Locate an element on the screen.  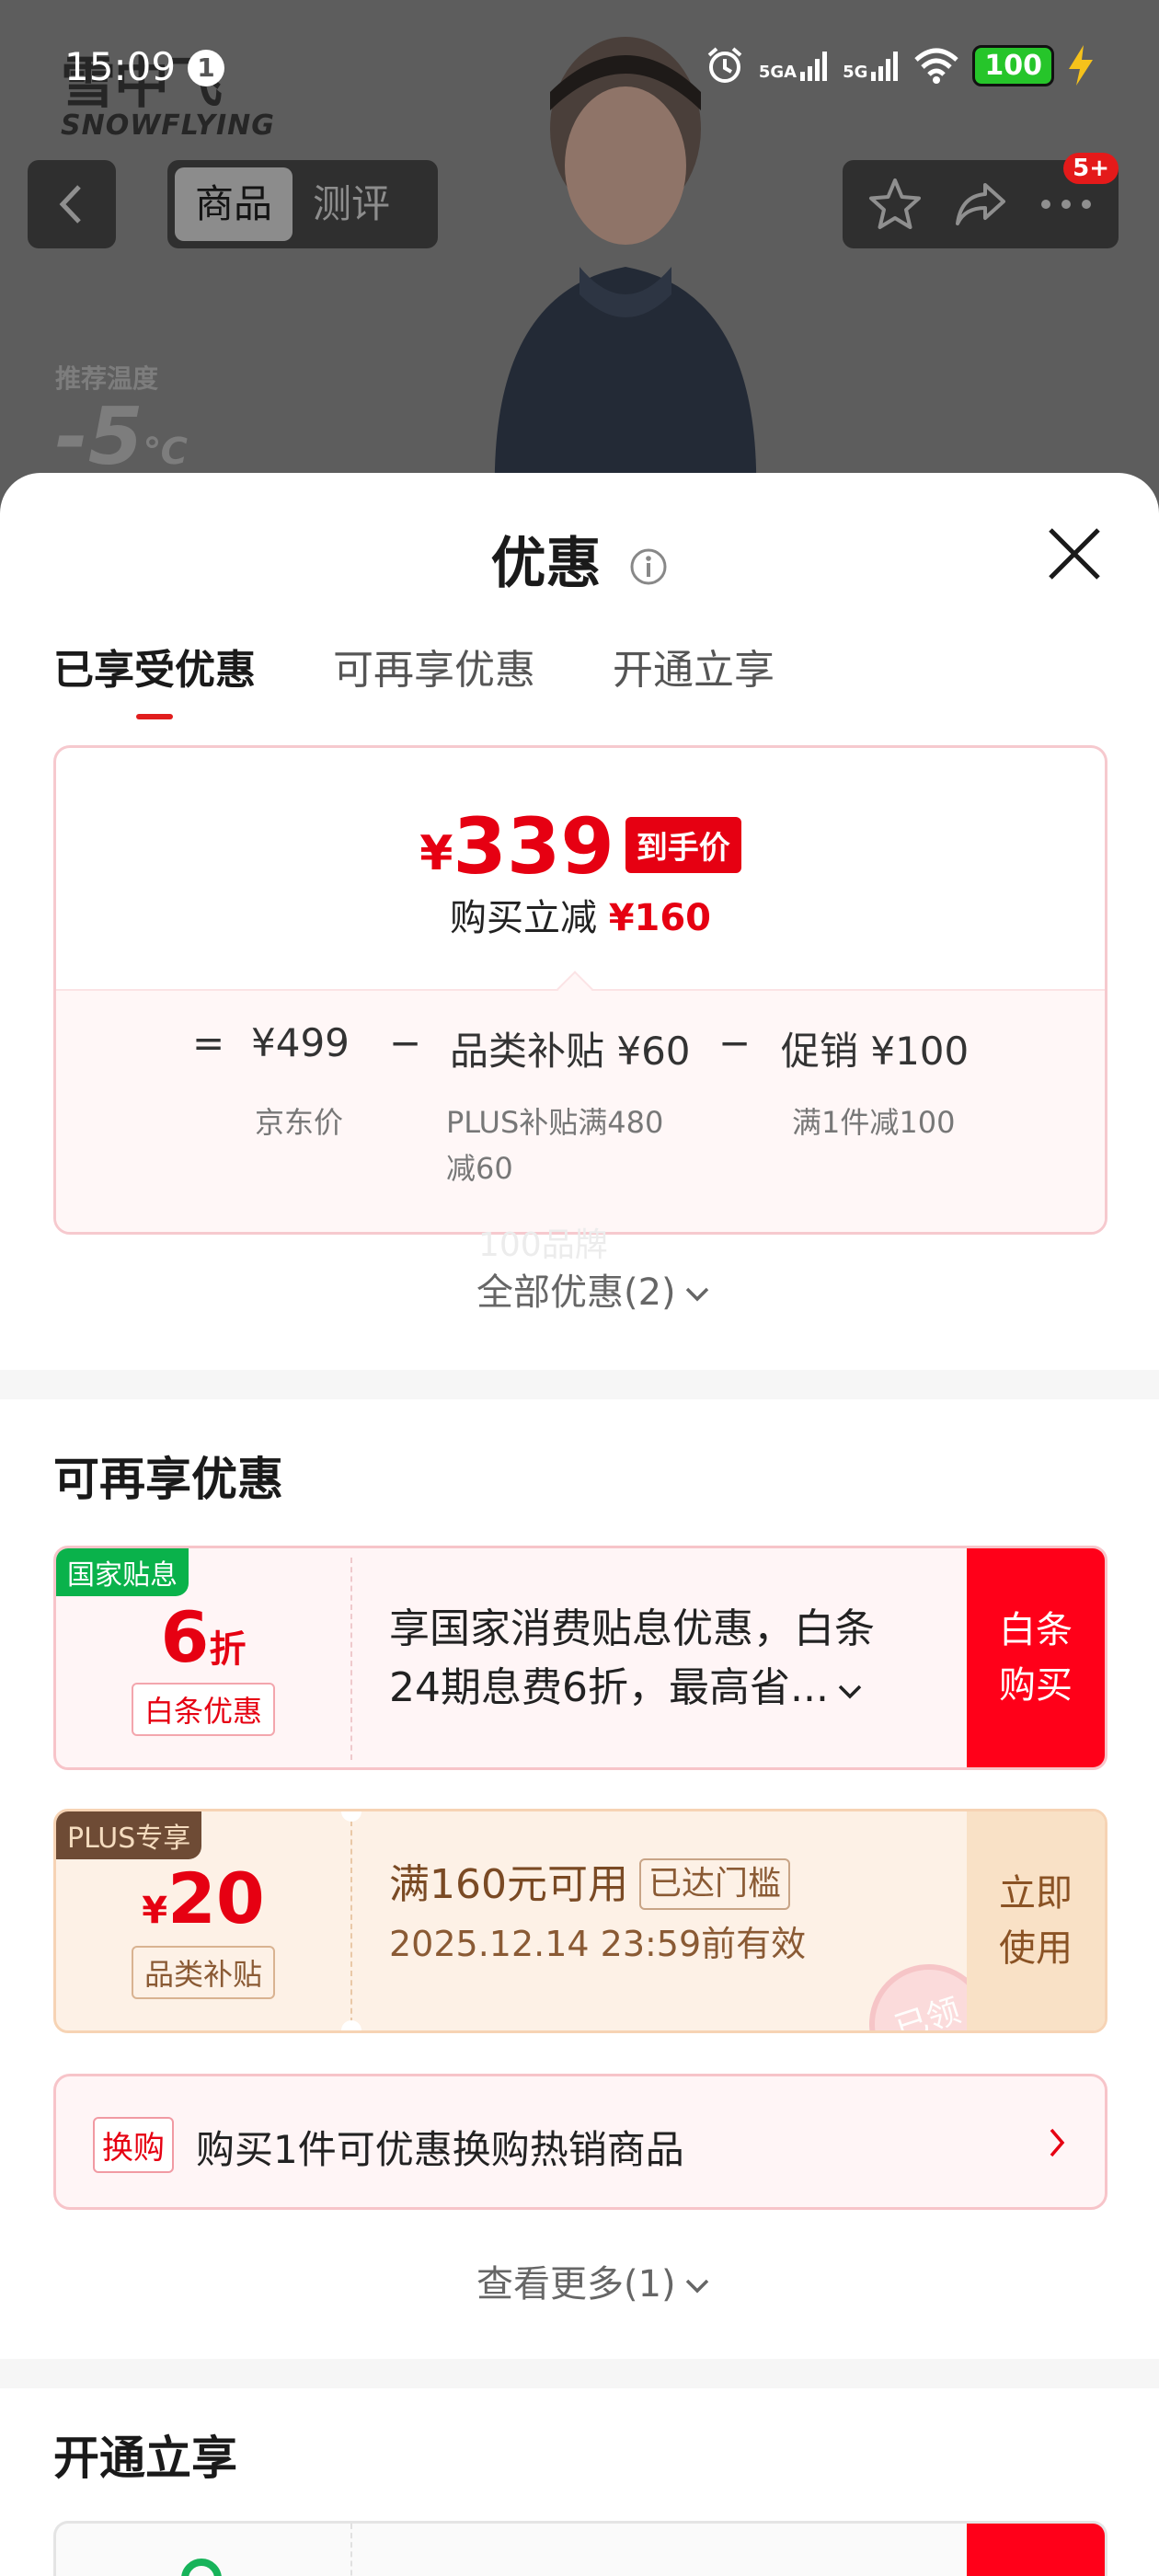
wifi-icon is located at coordinates (936, 66).